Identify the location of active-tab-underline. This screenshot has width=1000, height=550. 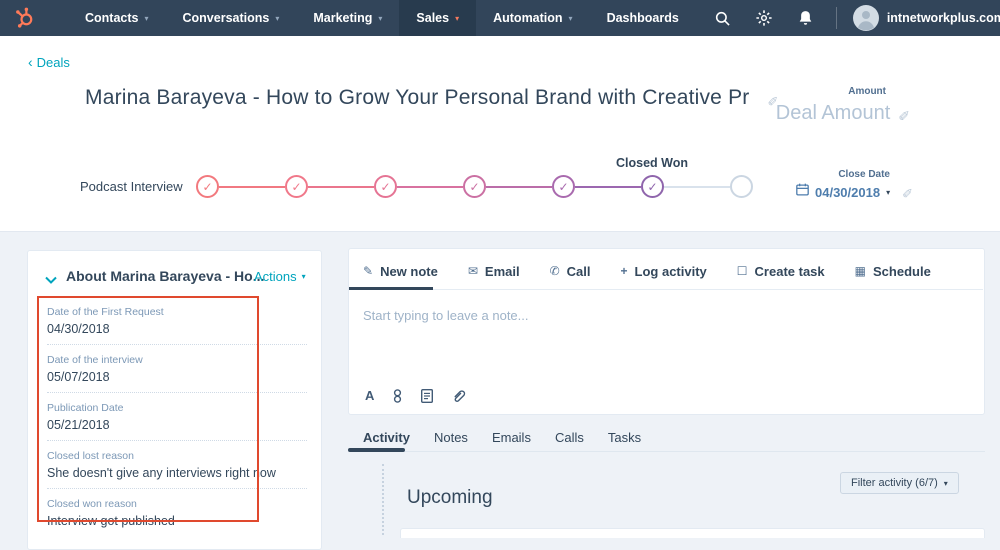
(391, 288).